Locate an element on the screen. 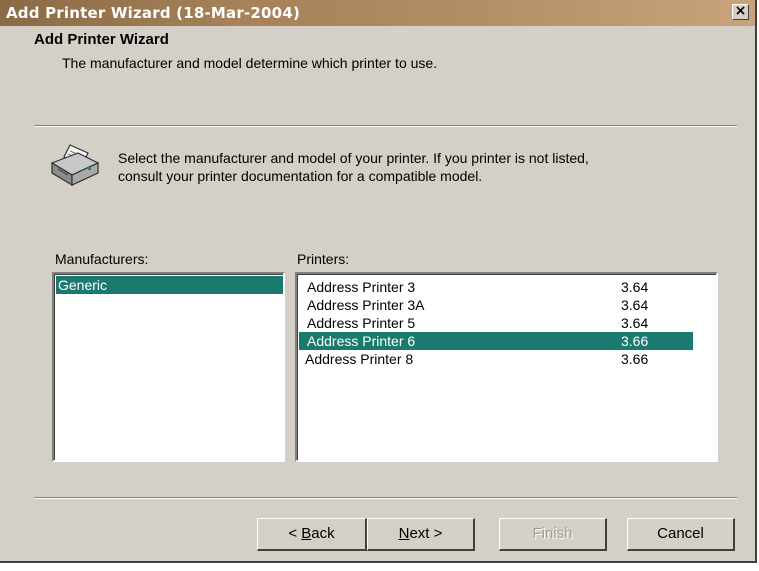 This screenshot has height=571, width=759. title-bar: Add Printer Wizard (18-Mar-2004) × is located at coordinates (377, 13).